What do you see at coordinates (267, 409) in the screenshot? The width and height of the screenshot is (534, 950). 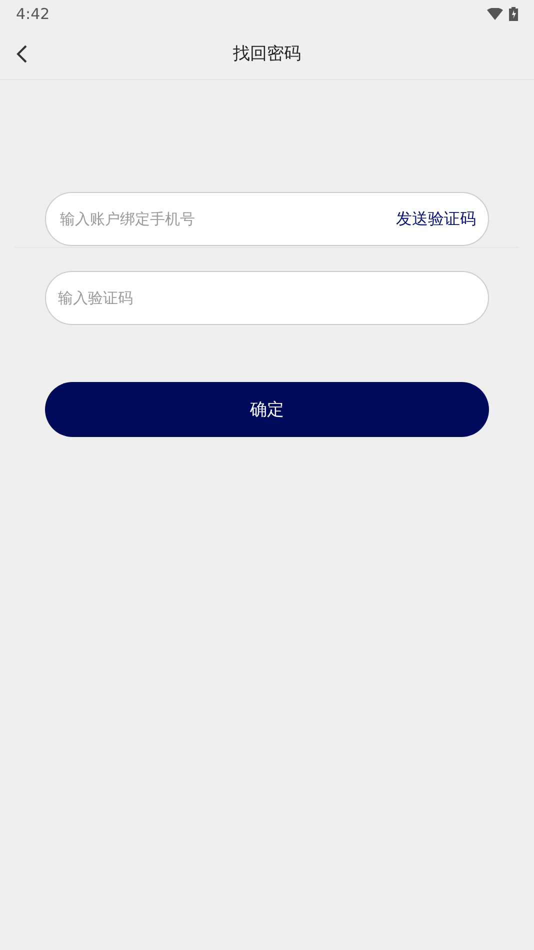 I see `confirm-button: 确定` at bounding box center [267, 409].